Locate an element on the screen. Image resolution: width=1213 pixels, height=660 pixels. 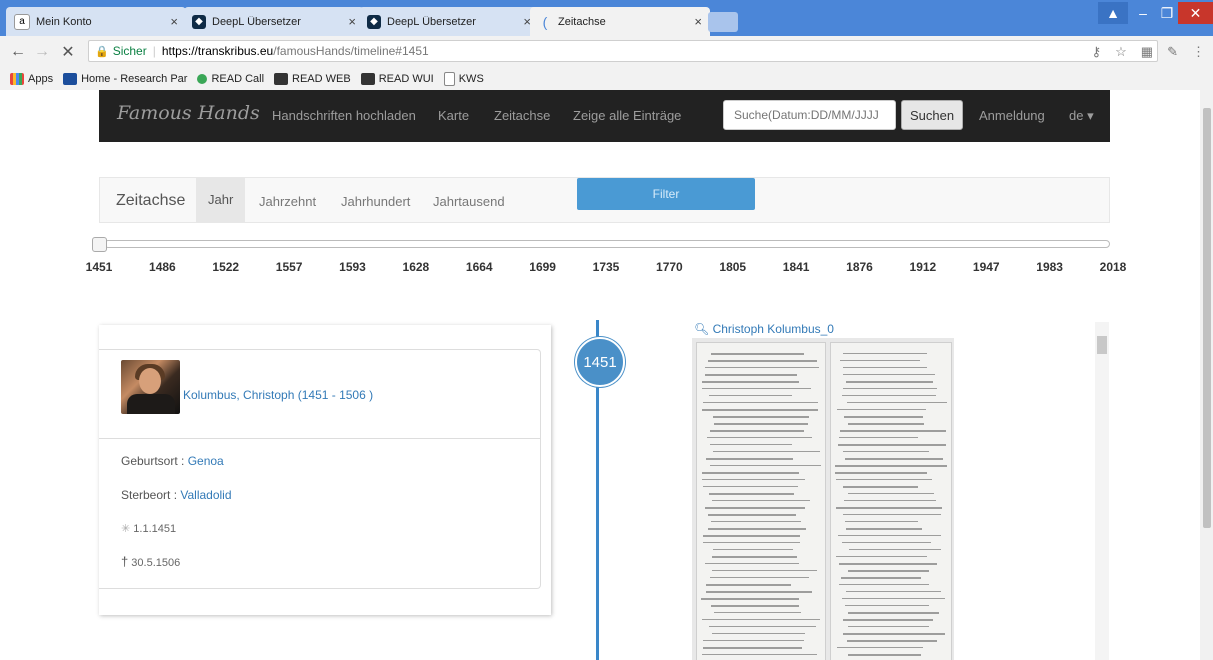
profile-icon: ▲ is located at coordinates (1113, 13).